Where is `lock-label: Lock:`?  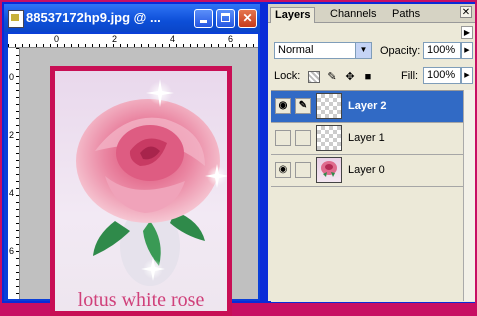
lock-label: Lock: is located at coordinates (287, 76).